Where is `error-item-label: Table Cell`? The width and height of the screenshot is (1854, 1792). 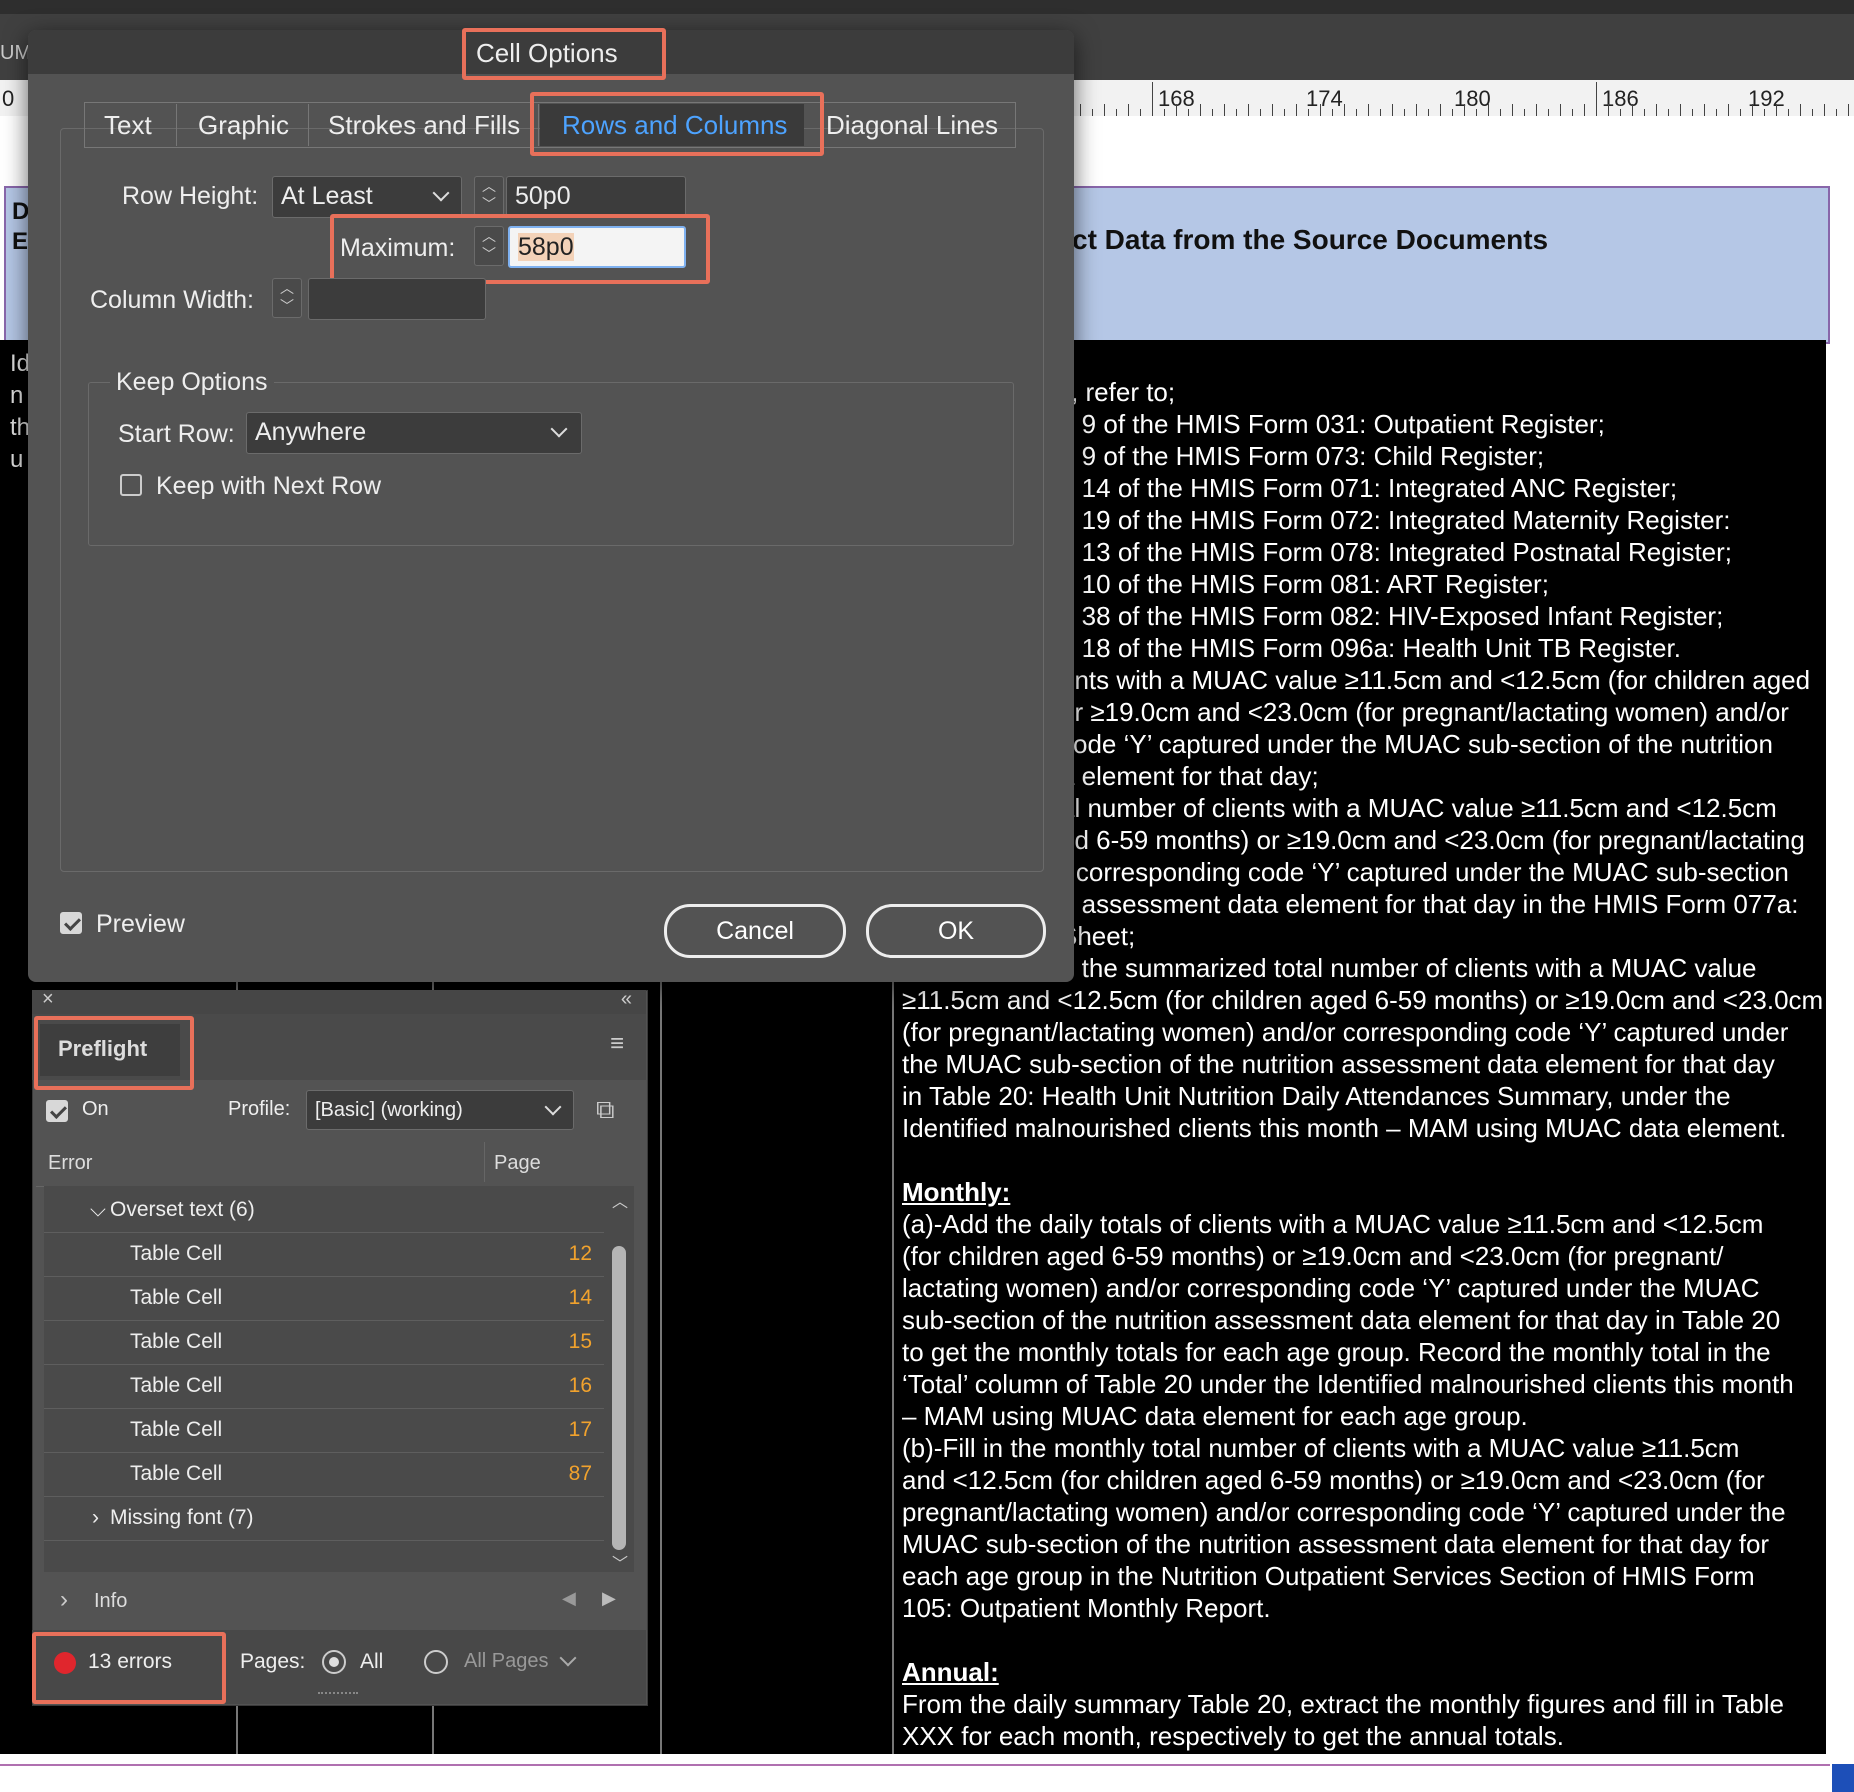 error-item-label: Table Cell is located at coordinates (176, 1385).